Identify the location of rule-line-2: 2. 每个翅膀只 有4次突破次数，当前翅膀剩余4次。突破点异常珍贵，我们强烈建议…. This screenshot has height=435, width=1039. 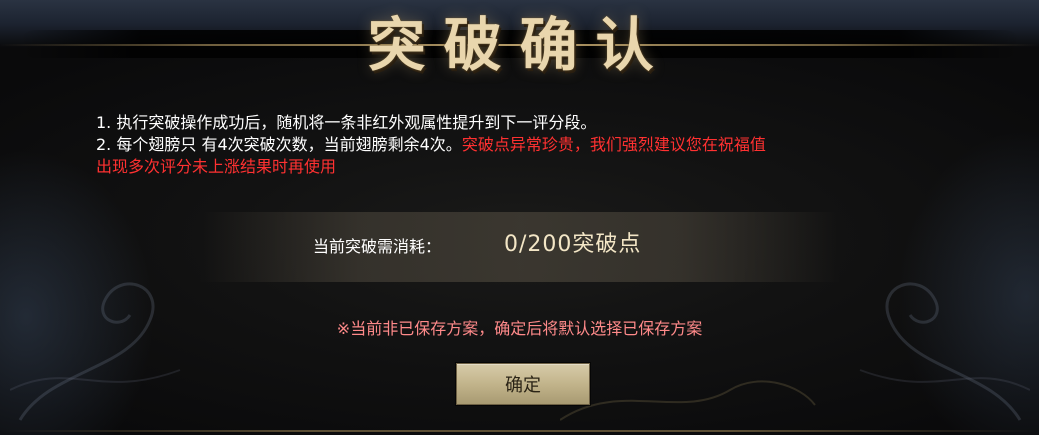
(526, 145).